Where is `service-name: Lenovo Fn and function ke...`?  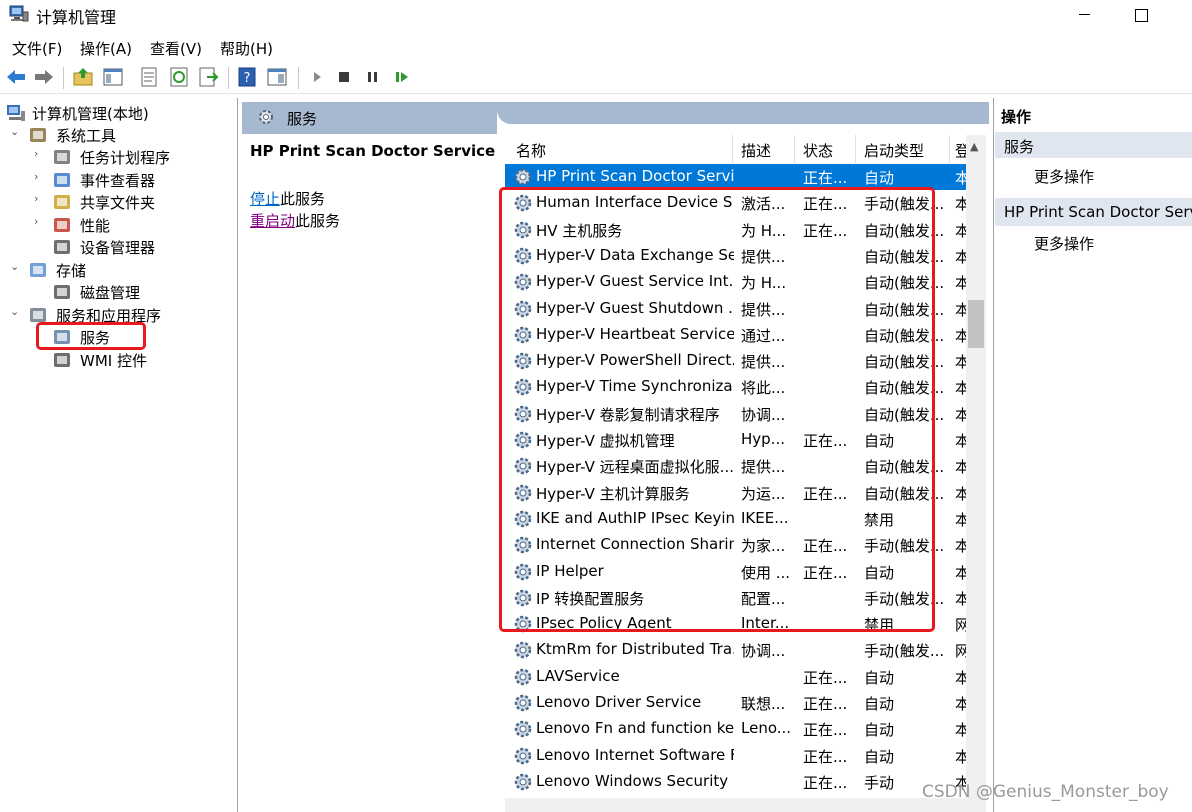
service-name: Lenovo Fn and function ke... is located at coordinates (635, 728).